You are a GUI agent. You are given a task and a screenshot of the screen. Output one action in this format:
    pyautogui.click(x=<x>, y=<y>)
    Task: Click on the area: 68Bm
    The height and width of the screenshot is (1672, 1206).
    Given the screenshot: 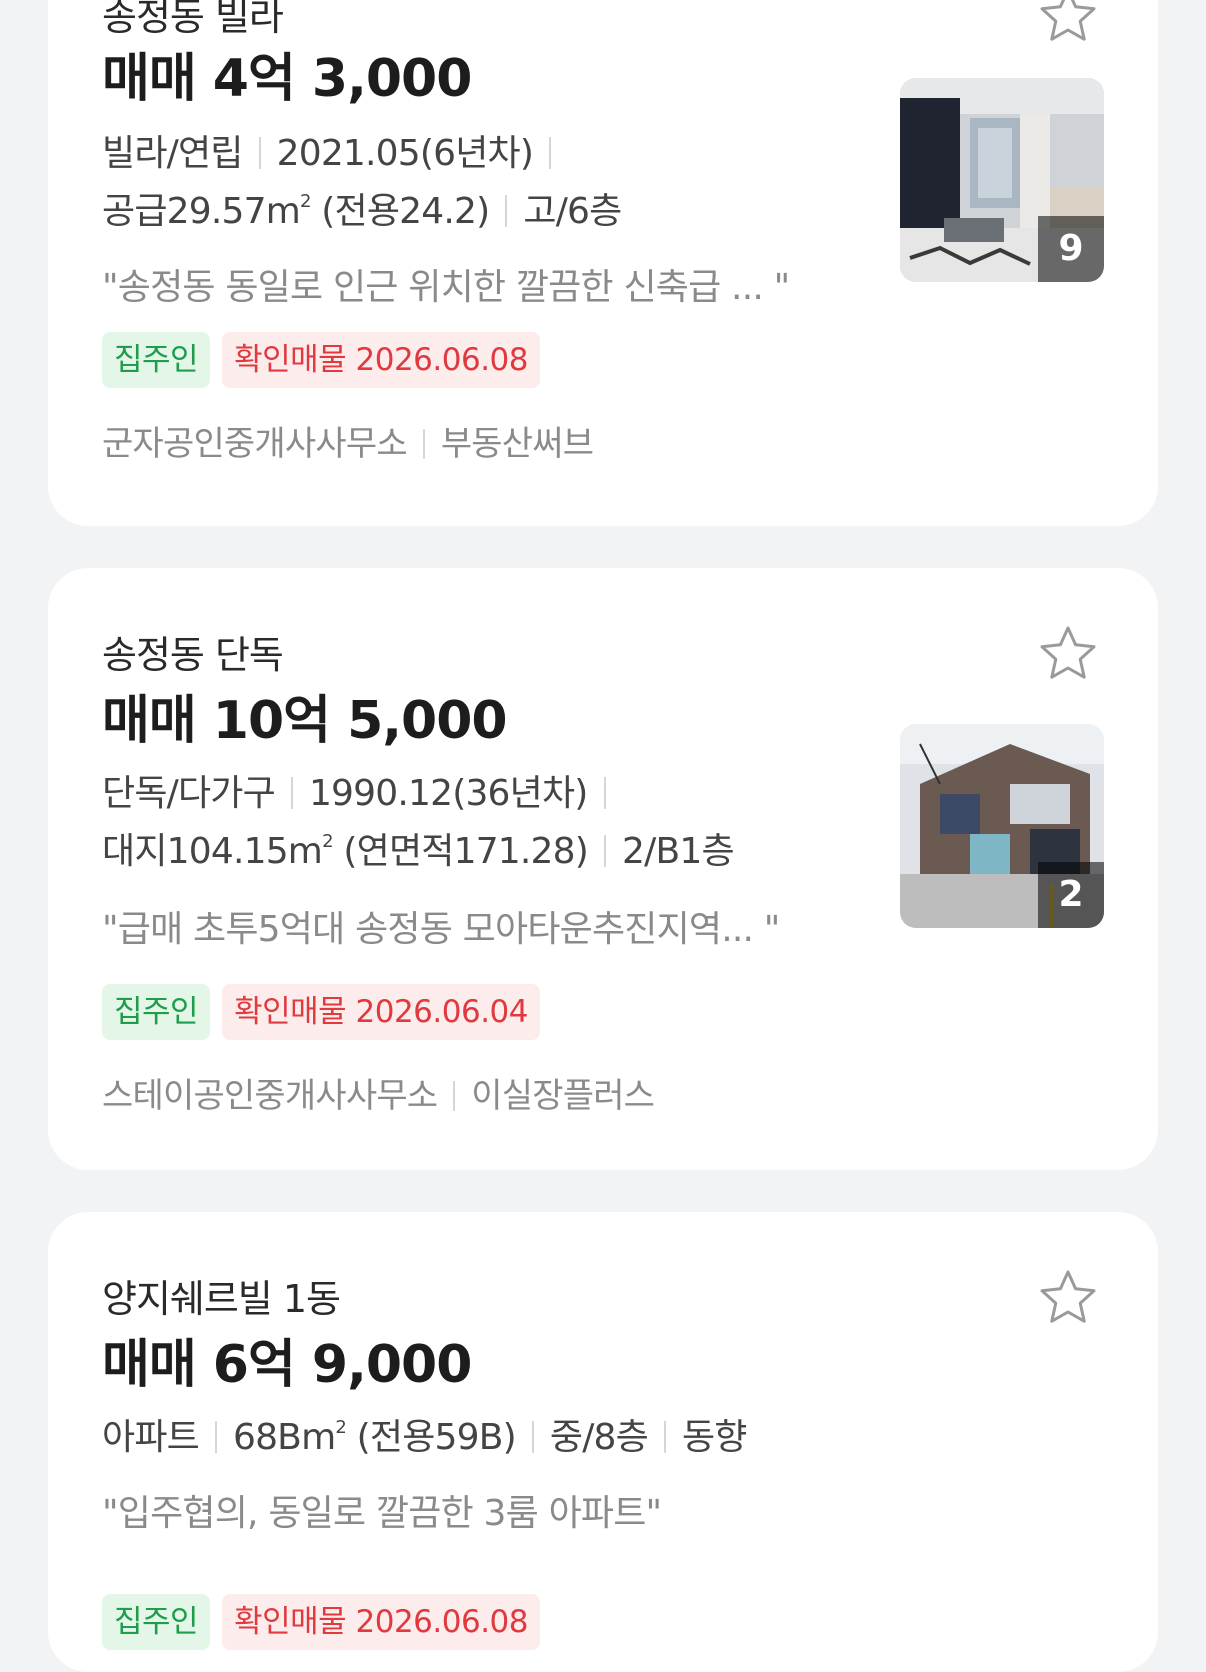 What is the action you would take?
    pyautogui.click(x=284, y=1437)
    